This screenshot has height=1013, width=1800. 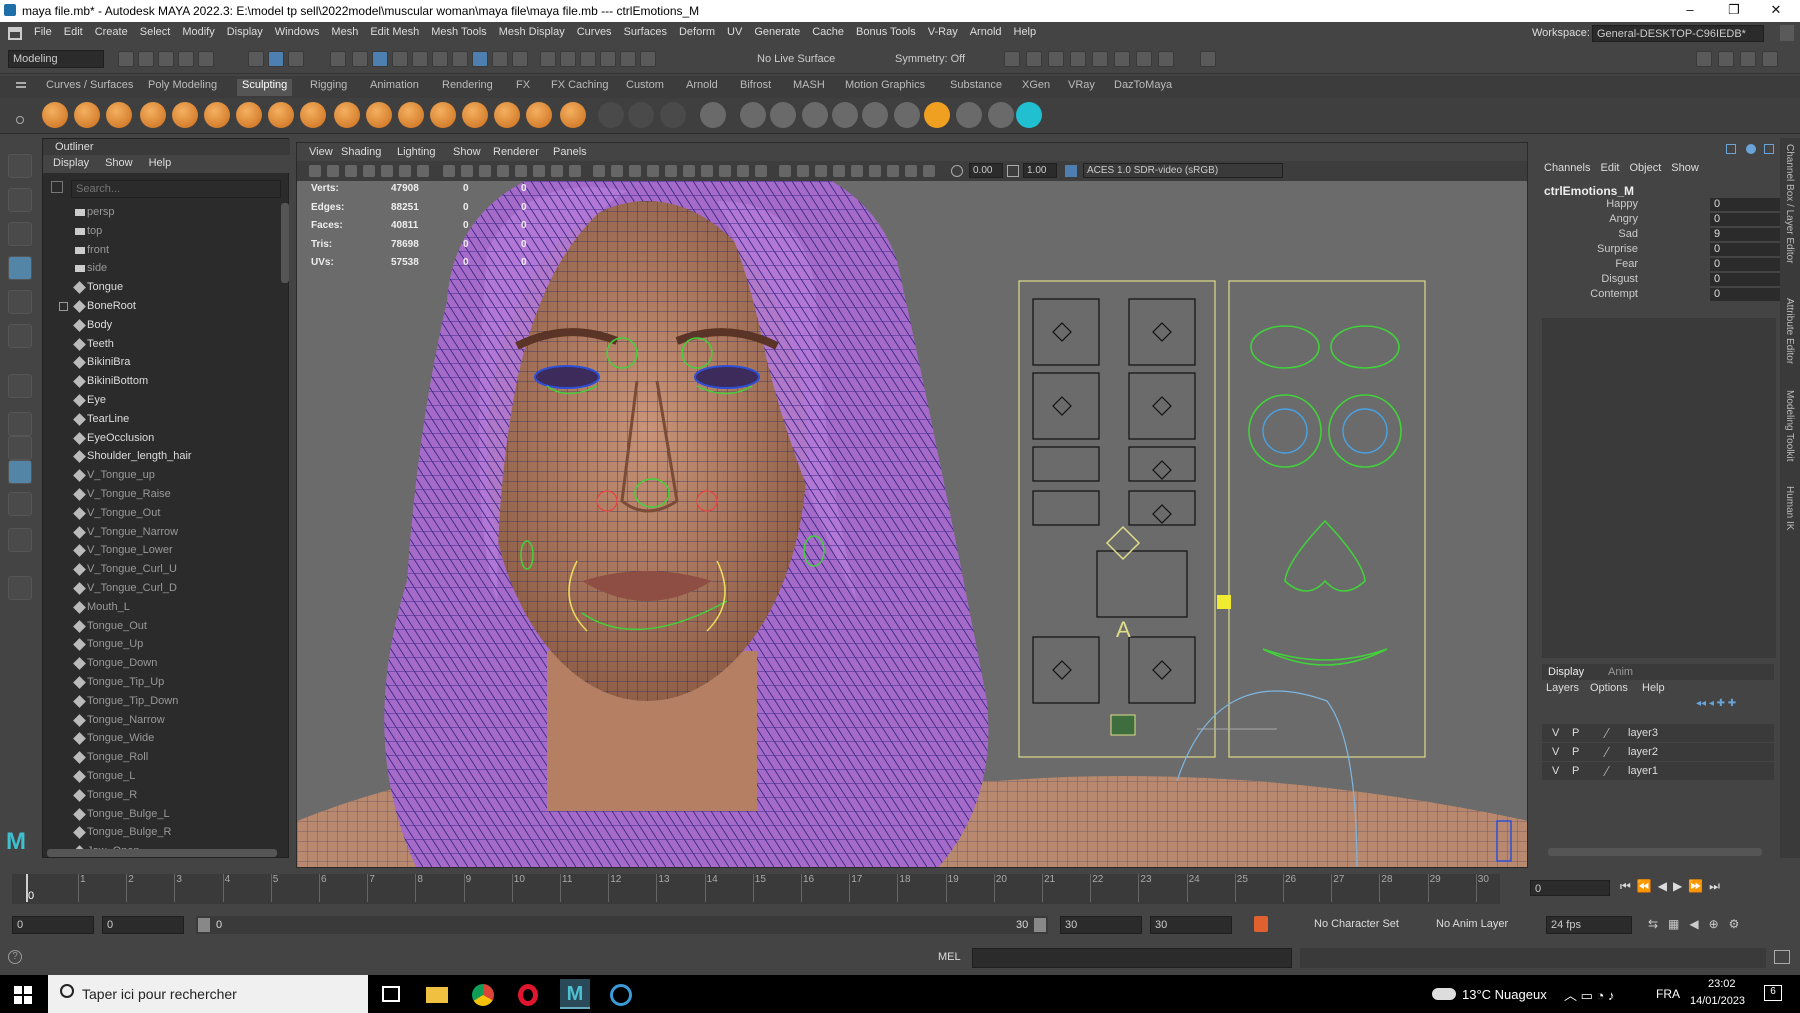 I want to click on shelf-tab-rigging: Rigging, so click(x=328, y=85).